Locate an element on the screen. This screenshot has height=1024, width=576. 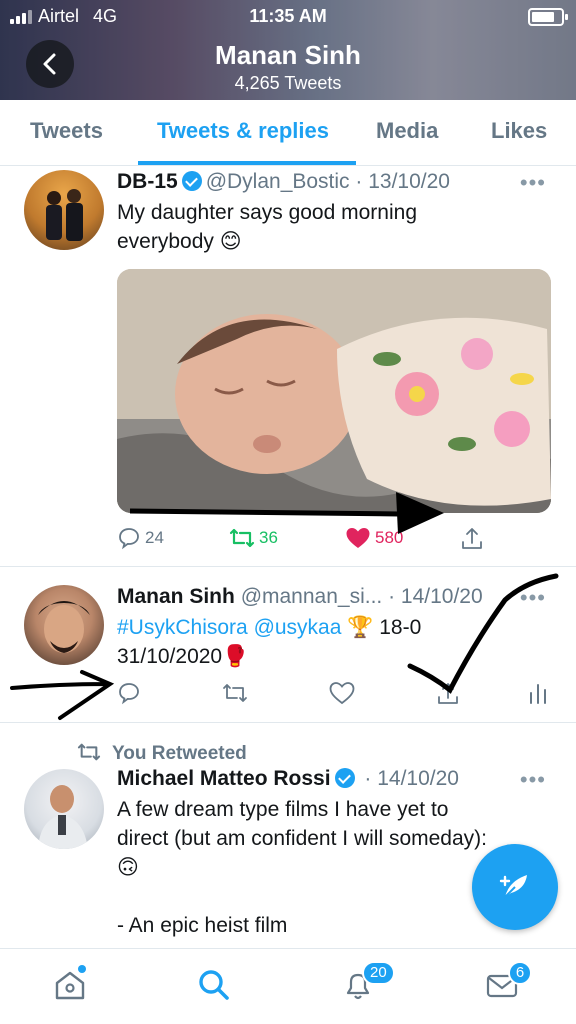
tweet-header: Manan Sinh @mannan_si... · 14/10/20 is located at coordinates (300, 596).